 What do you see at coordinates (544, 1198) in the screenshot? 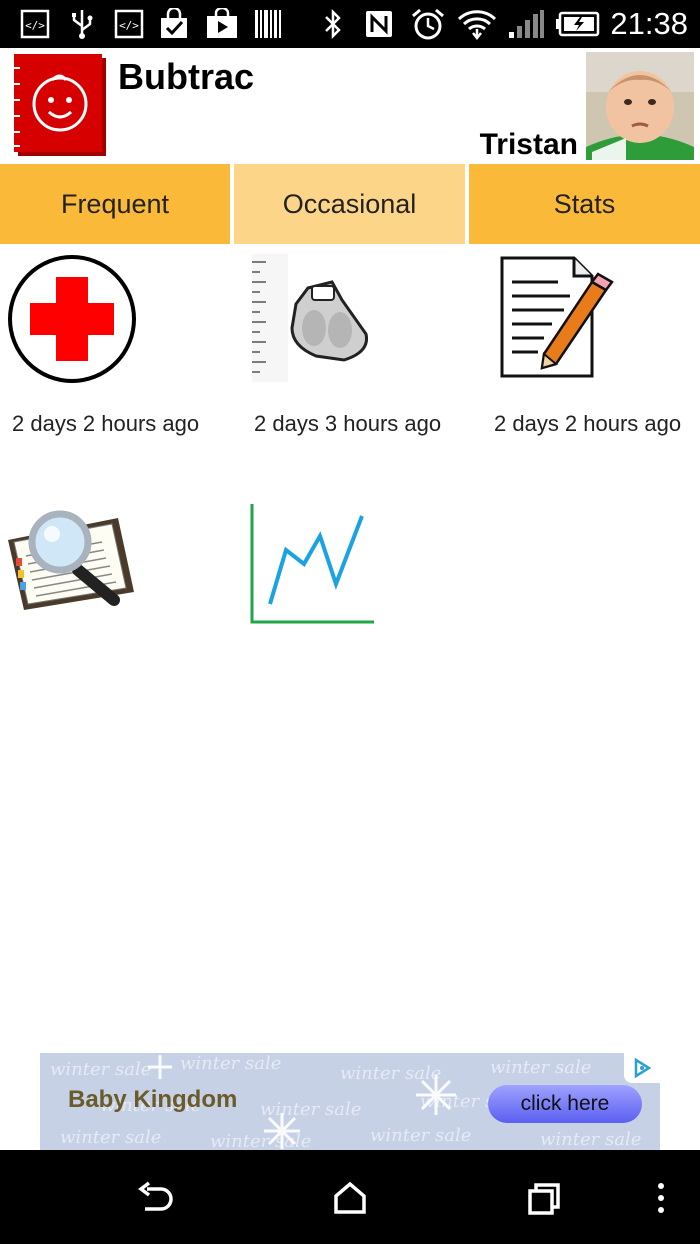
I see `recent-apps-icon` at bounding box center [544, 1198].